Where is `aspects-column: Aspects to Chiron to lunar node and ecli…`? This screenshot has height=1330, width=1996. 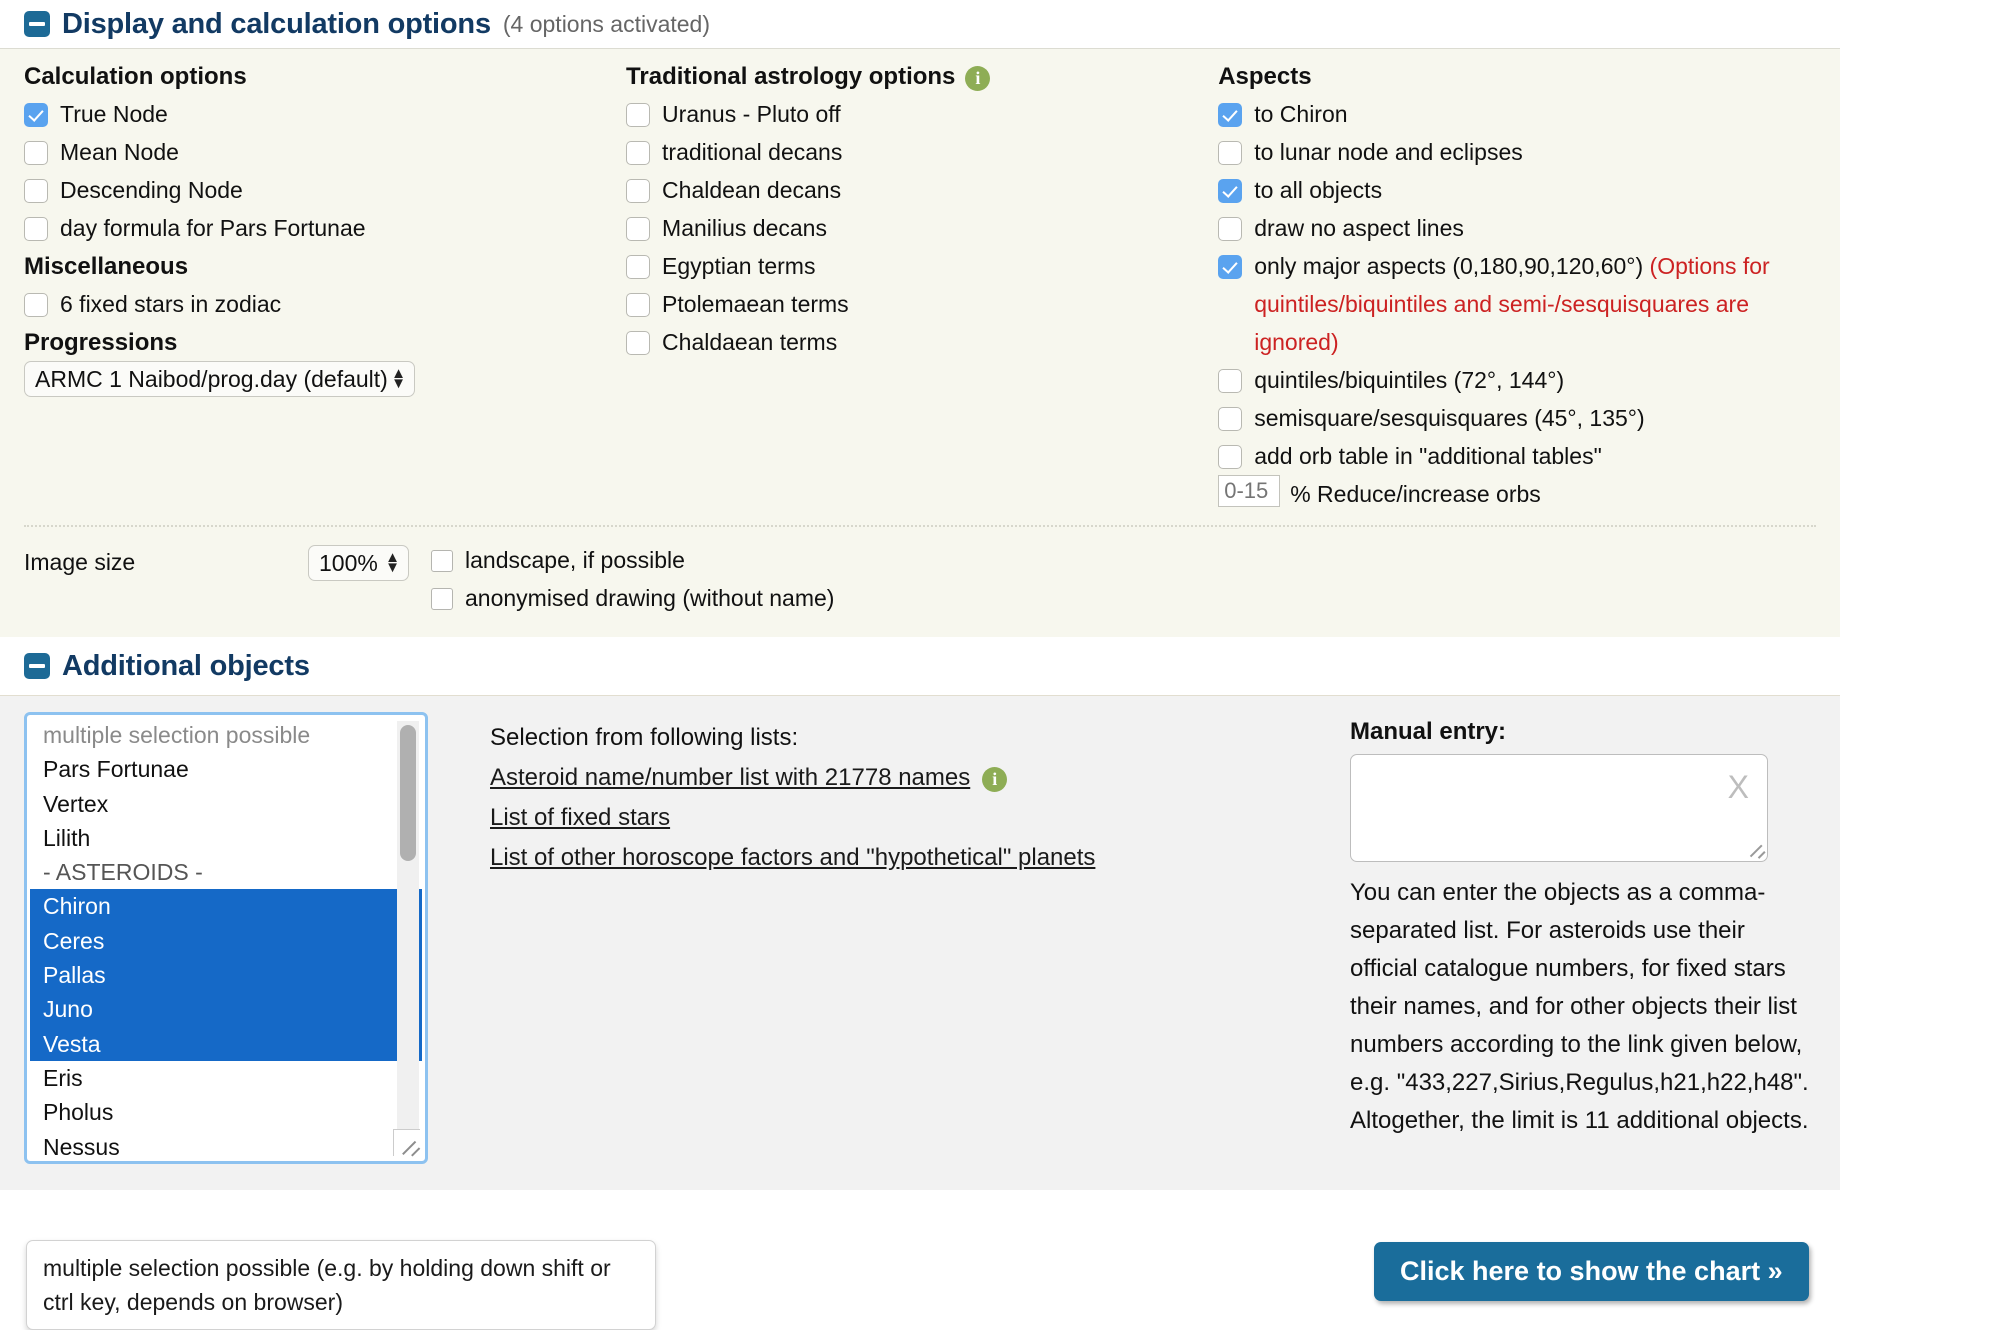 aspects-column: Aspects to Chiron to lunar node and ecli… is located at coordinates (1529, 288).